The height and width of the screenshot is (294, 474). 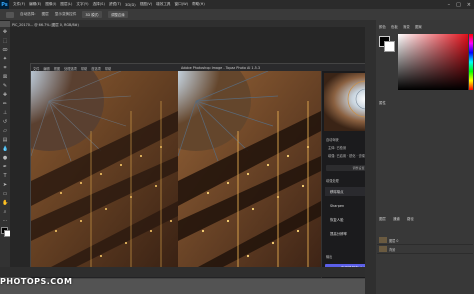 I want to click on close-icon: ×, so click(x=469, y=5).